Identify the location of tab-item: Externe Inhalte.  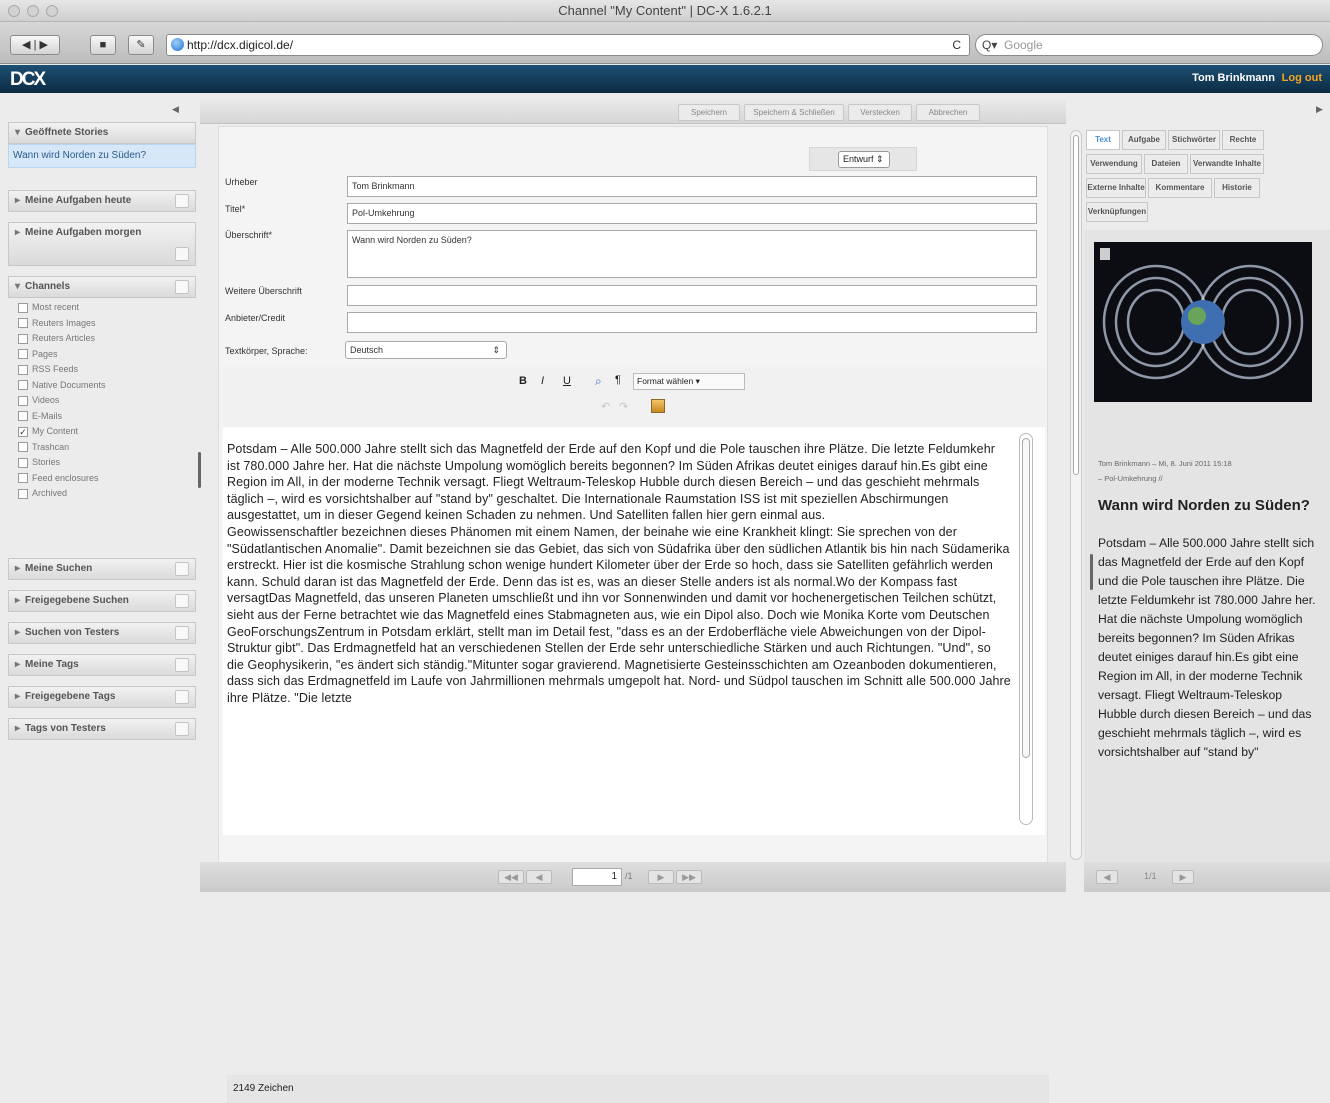
(1116, 188).